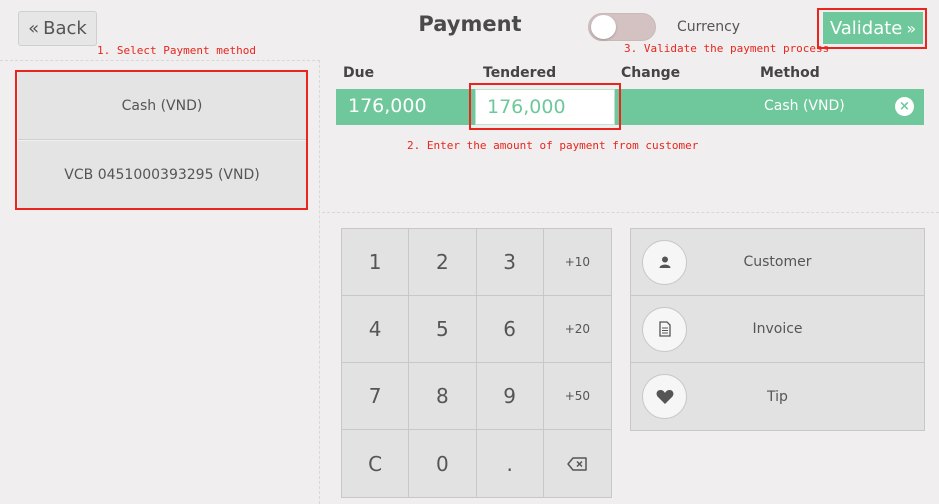 This screenshot has width=939, height=504. Describe the element at coordinates (577, 396) in the screenshot. I see `numpad-key-plus50: +50` at that location.